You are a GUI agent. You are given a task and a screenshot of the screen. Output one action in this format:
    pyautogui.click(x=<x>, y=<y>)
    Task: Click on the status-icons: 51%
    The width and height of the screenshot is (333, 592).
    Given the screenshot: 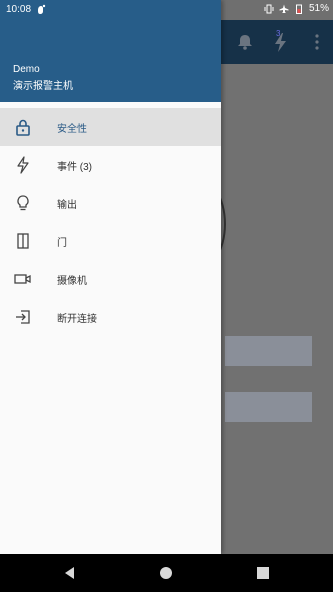 What is the action you would take?
    pyautogui.click(x=296, y=8)
    